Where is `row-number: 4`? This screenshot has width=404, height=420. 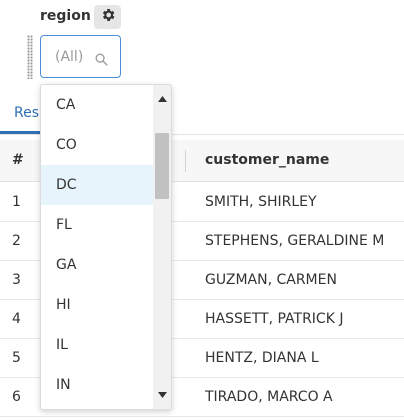
row-number: 4 is located at coordinates (16, 319).